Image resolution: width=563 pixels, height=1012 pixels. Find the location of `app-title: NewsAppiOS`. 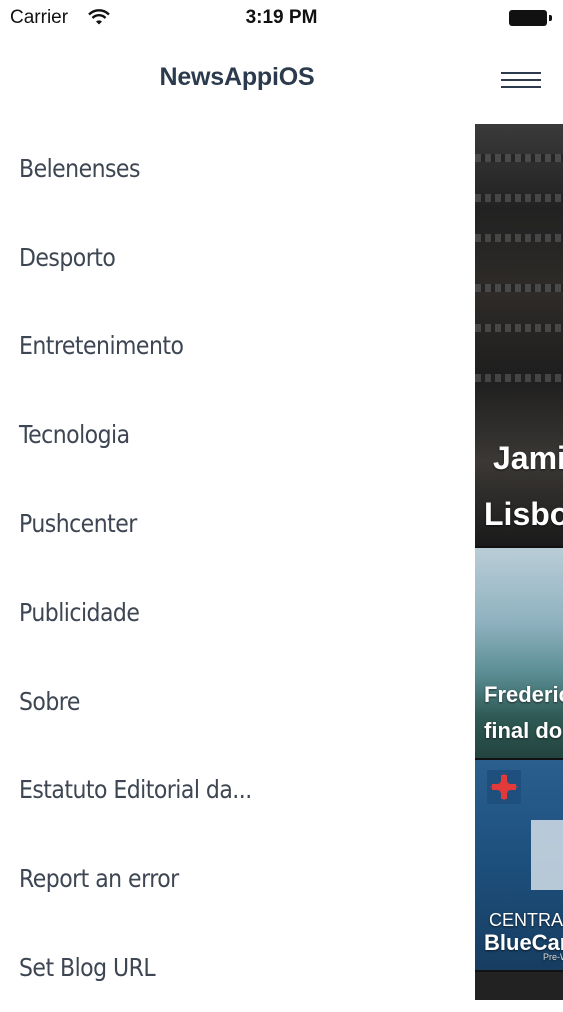

app-title: NewsAppiOS is located at coordinates (237, 77).